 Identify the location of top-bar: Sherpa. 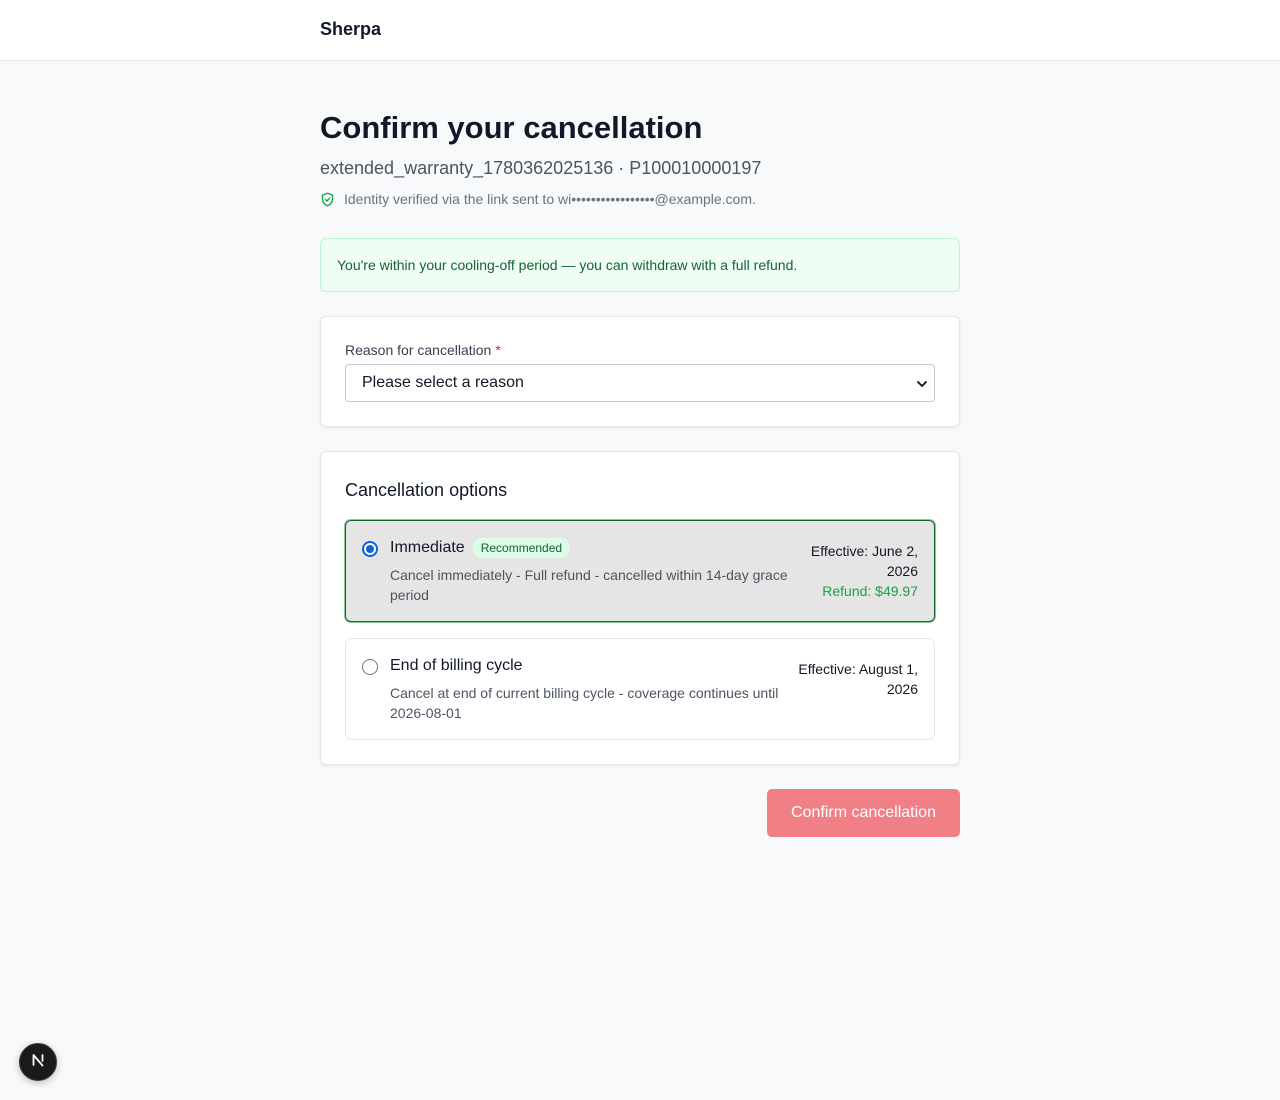
(640, 30).